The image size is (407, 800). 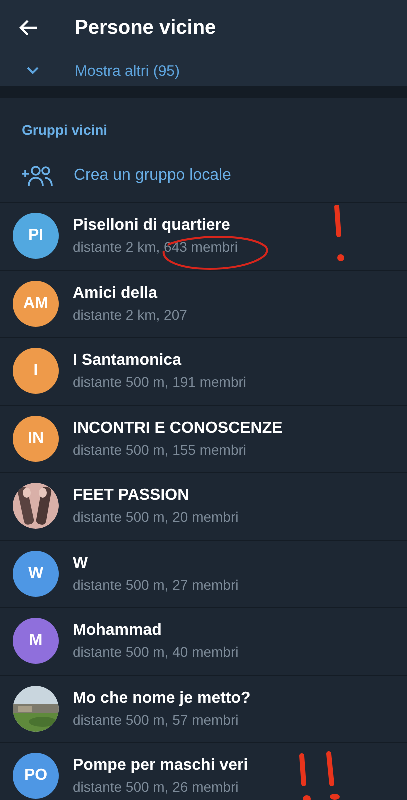 What do you see at coordinates (162, 699) in the screenshot?
I see `group-name: Mo che nome je metto?` at bounding box center [162, 699].